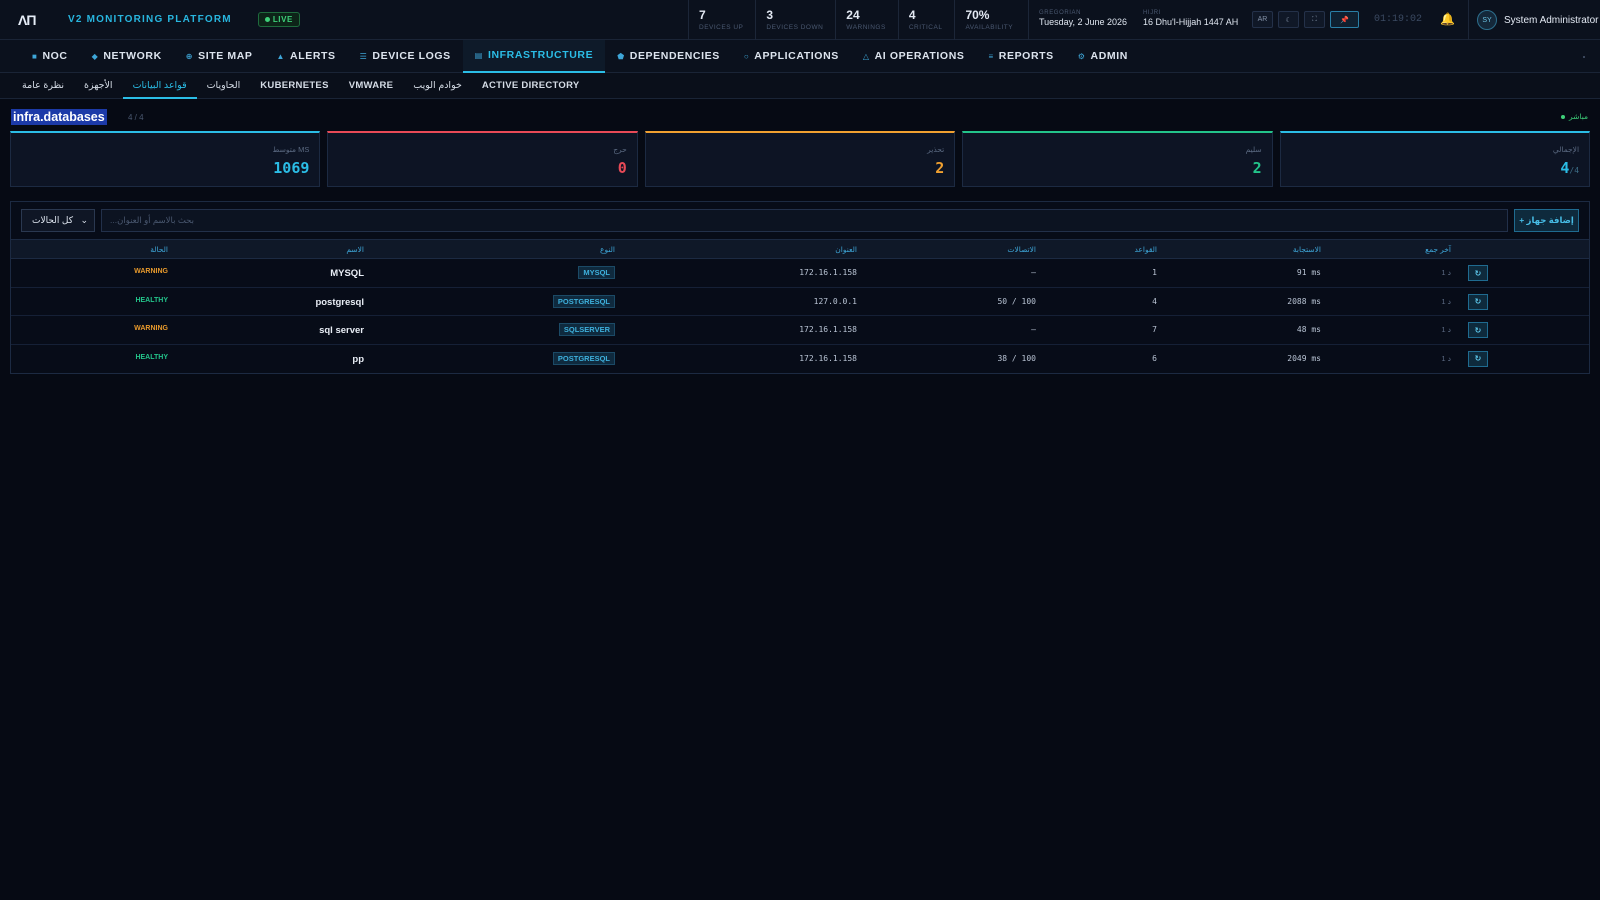  What do you see at coordinates (1152, 13) in the screenshot?
I see `hijri-label: HIJRI` at bounding box center [1152, 13].